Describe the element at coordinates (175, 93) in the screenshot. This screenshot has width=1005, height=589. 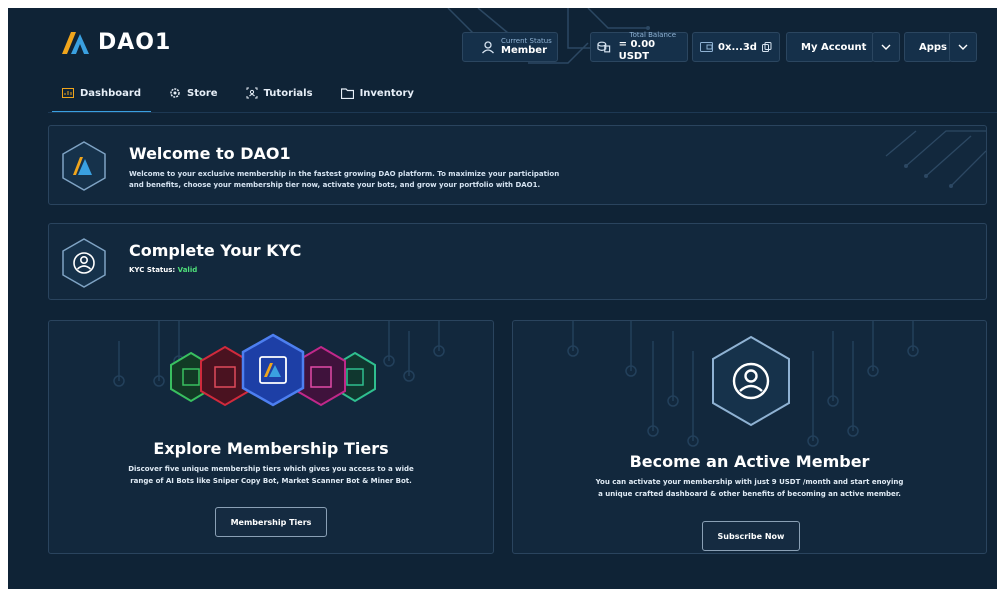
I see `gear-icon` at that location.